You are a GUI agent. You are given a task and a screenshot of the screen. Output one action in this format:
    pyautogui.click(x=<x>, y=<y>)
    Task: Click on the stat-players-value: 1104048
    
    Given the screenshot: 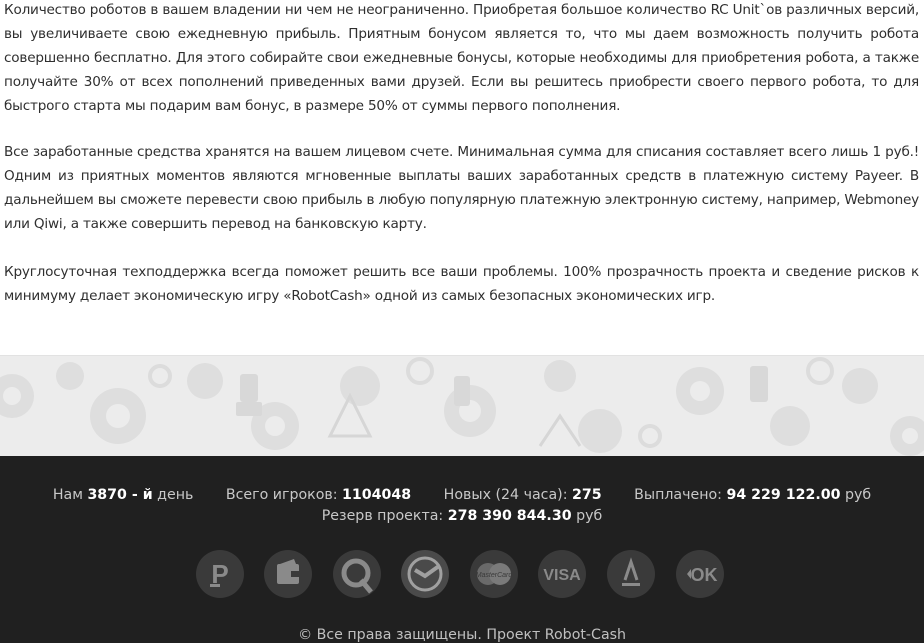 What is the action you would take?
    pyautogui.click(x=377, y=495)
    